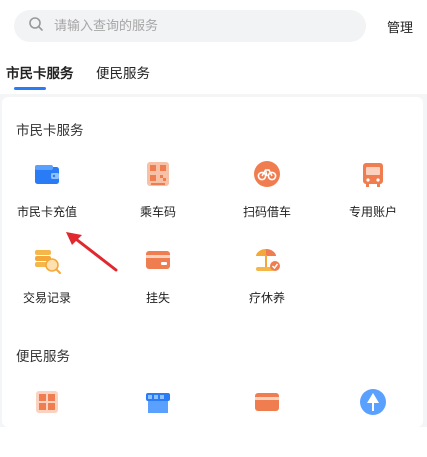 The height and width of the screenshot is (457, 427). What do you see at coordinates (43, 357) in the screenshot?
I see `section-title-convenience: 便民服务` at bounding box center [43, 357].